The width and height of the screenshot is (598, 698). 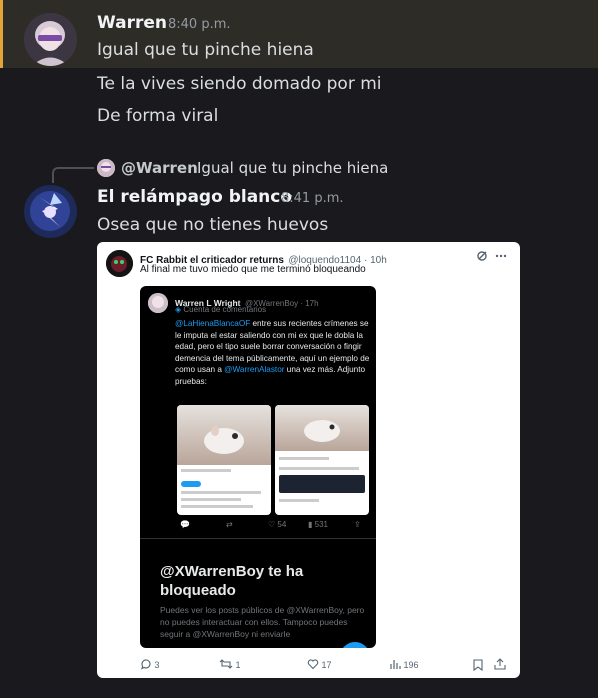 I want to click on avatar-el-relampago-blanco, so click(x=50, y=211).